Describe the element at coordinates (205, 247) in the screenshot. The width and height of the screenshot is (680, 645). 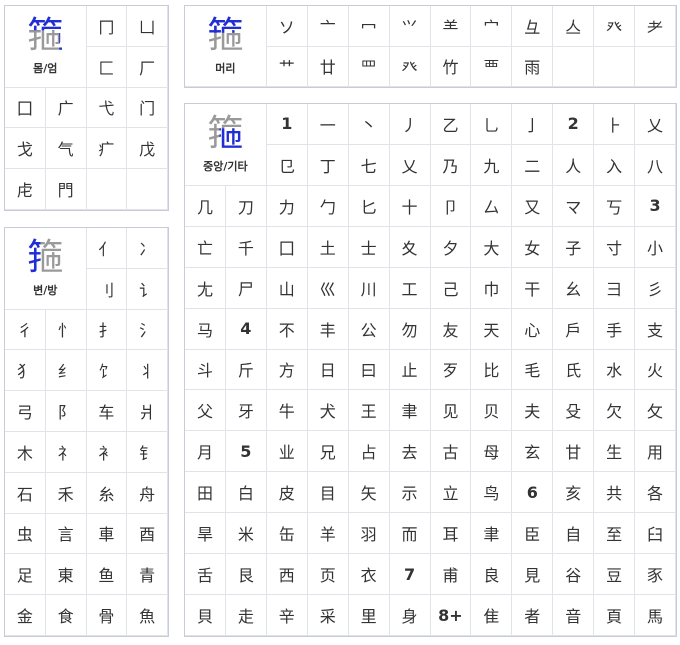
I see `radical-cell: 亡` at that location.